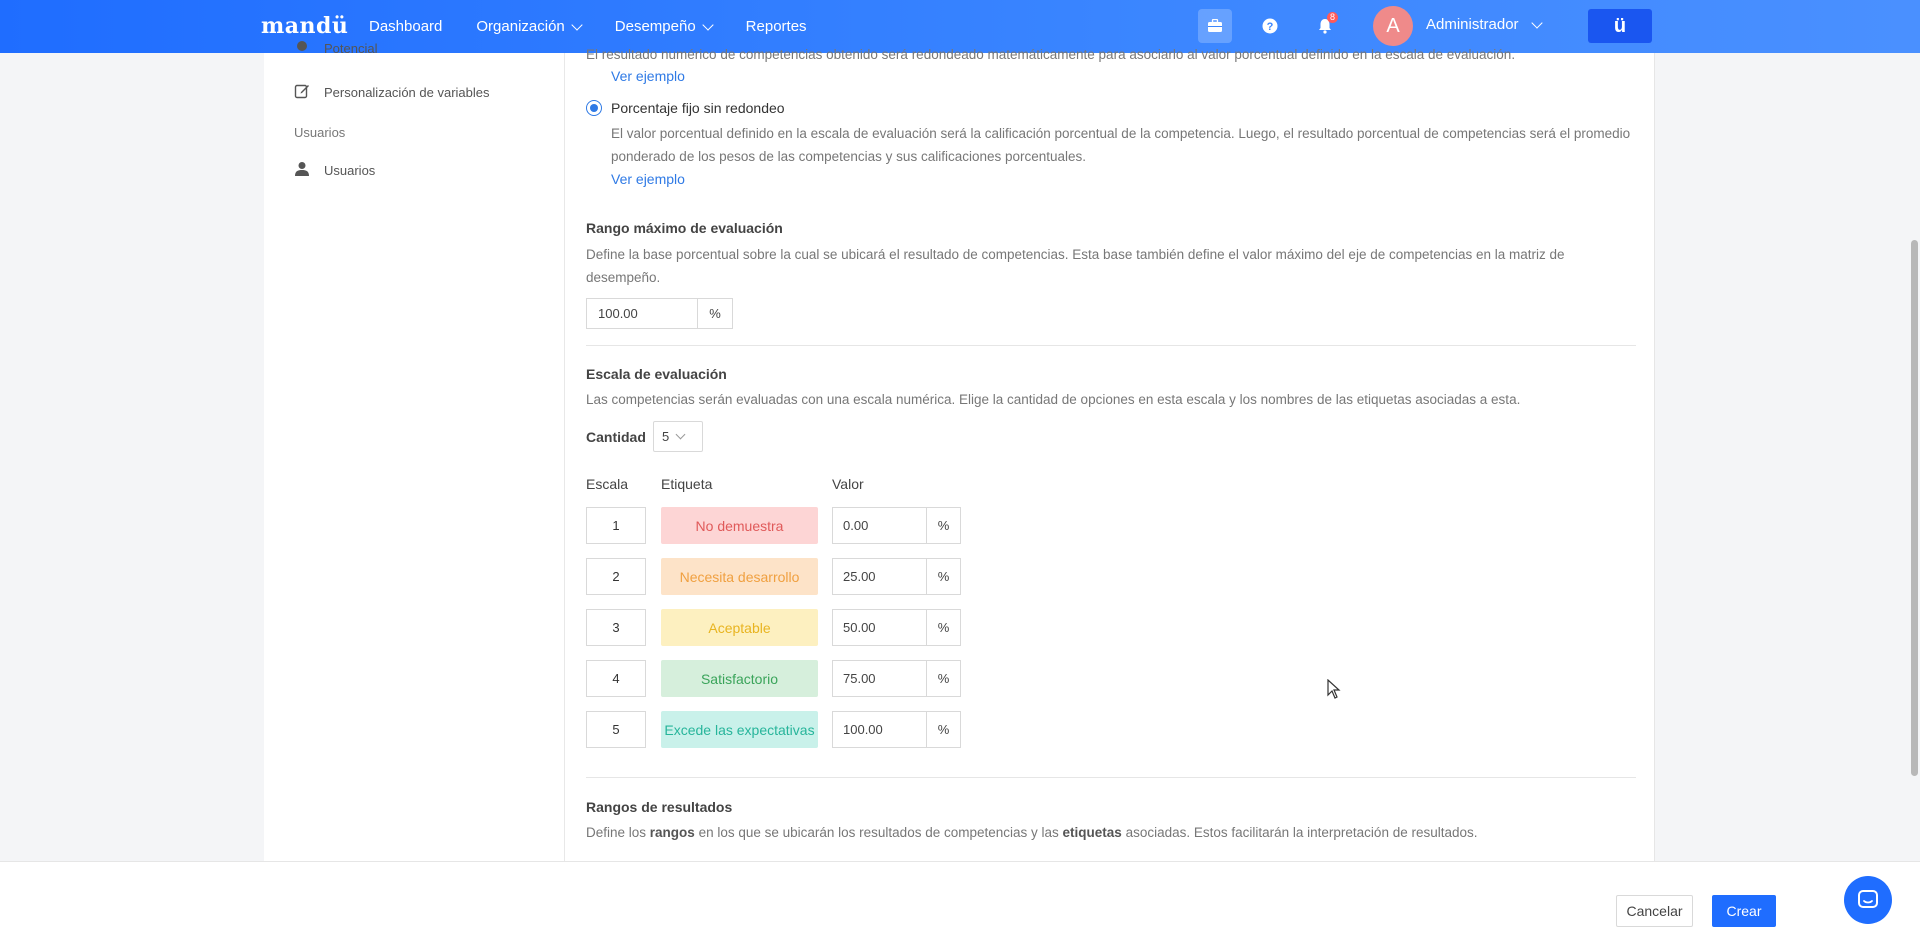 The image size is (1920, 940). I want to click on quantity-select: 5, so click(678, 436).